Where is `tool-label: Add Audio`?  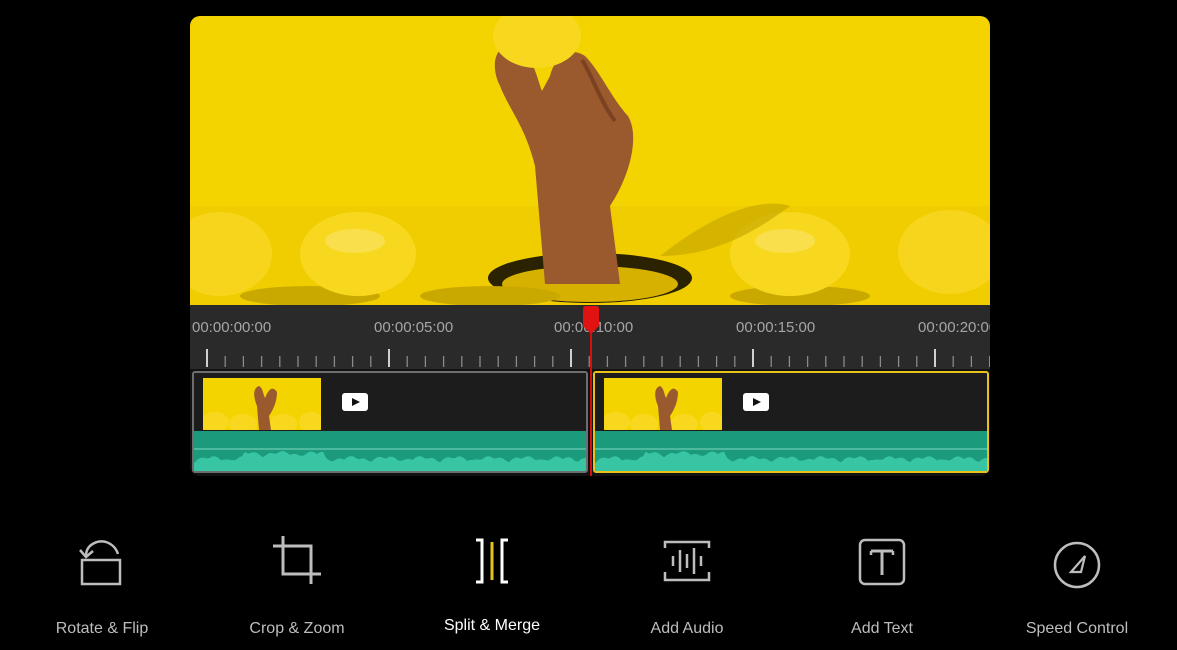 tool-label: Add Audio is located at coordinates (687, 628).